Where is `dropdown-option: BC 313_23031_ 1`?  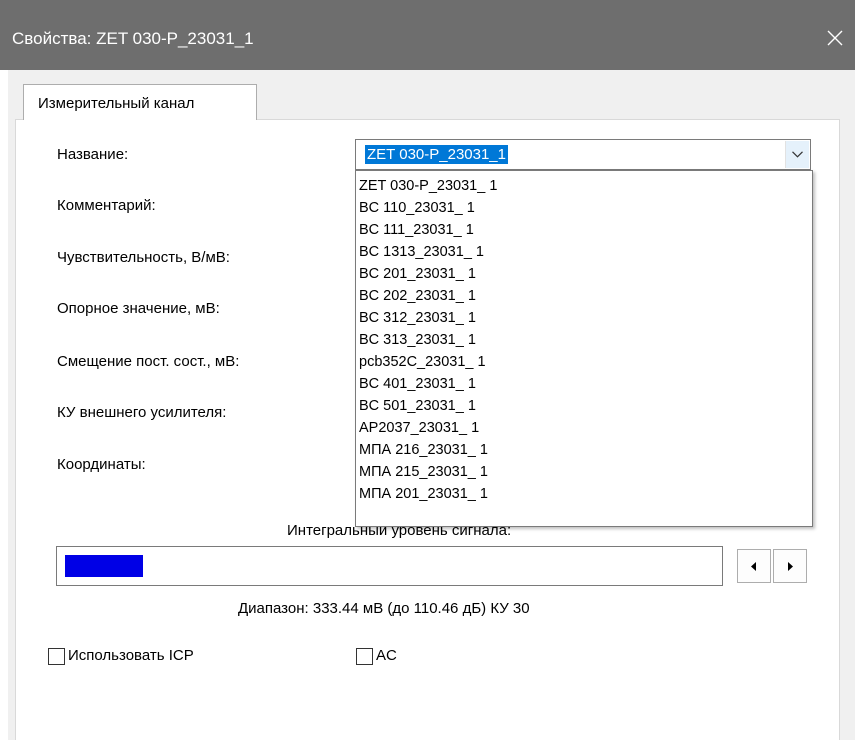 dropdown-option: BC 313_23031_ 1 is located at coordinates (417, 340).